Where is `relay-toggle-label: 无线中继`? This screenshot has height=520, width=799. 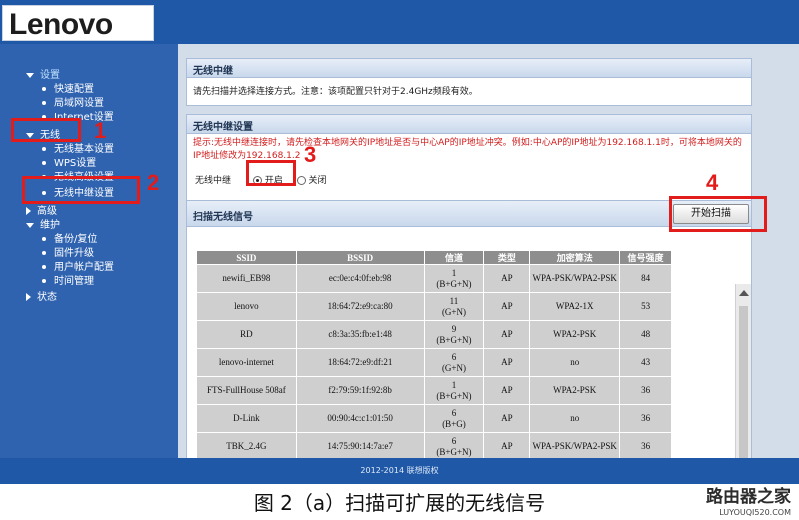
relay-toggle-label: 无线中继 is located at coordinates (213, 181).